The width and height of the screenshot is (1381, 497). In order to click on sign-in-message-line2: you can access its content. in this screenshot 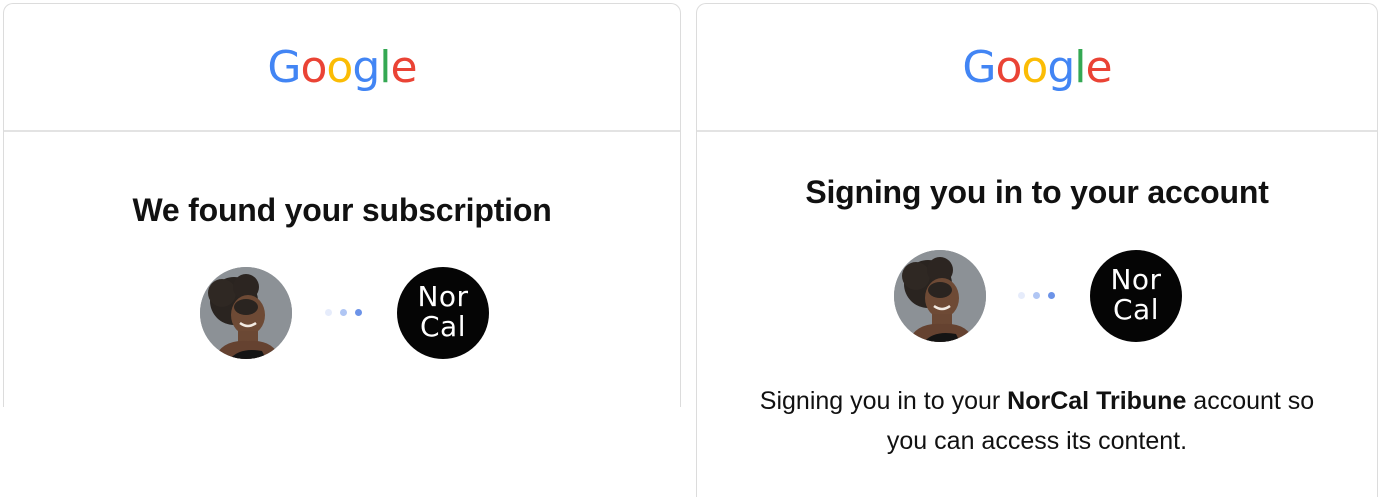, I will do `click(1037, 441)`.